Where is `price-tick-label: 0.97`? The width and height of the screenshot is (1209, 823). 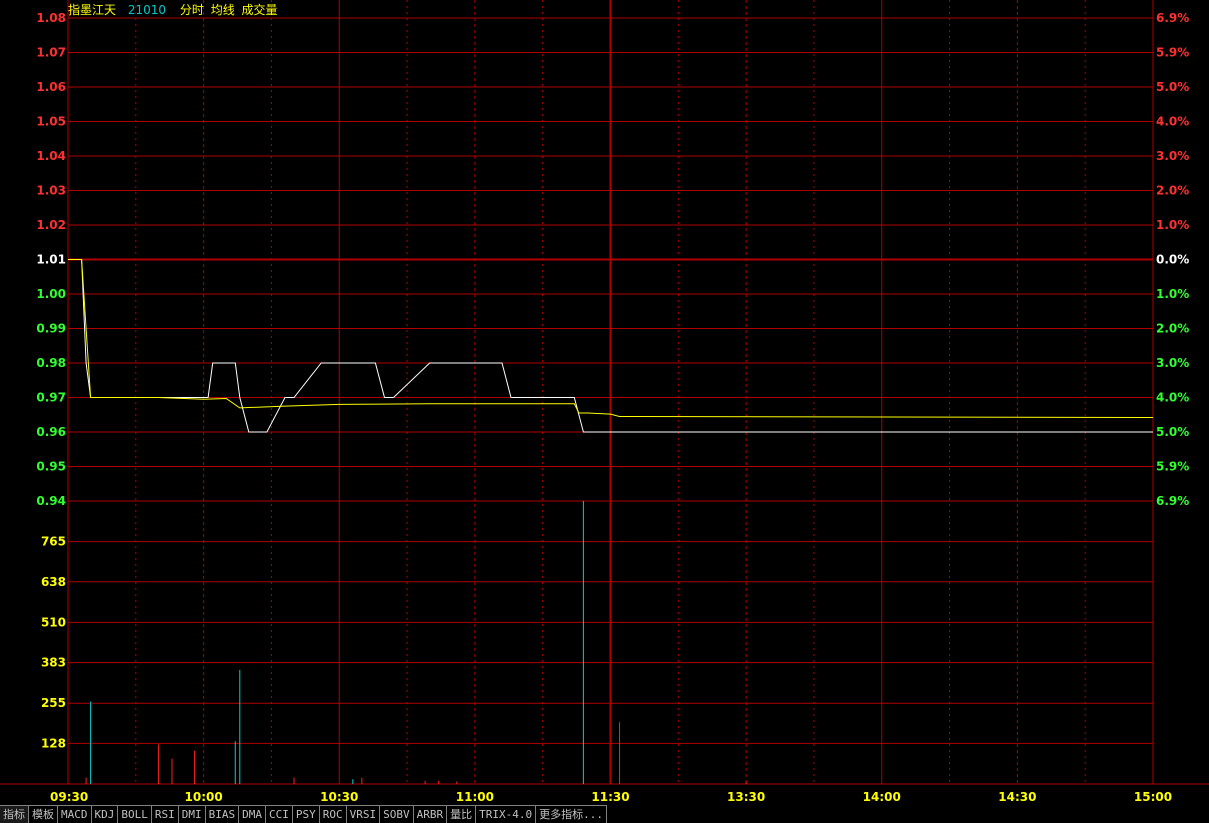 price-tick-label: 0.97 is located at coordinates (51, 398).